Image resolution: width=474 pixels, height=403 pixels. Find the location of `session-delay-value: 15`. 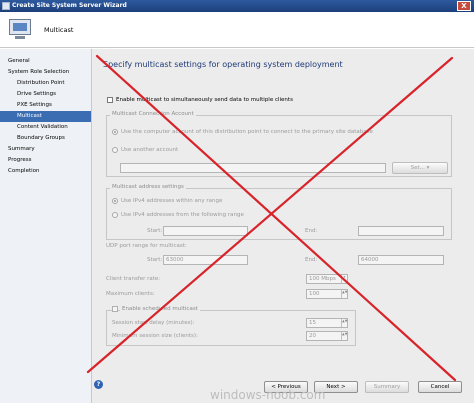

session-delay-value: 15 is located at coordinates (312, 323).